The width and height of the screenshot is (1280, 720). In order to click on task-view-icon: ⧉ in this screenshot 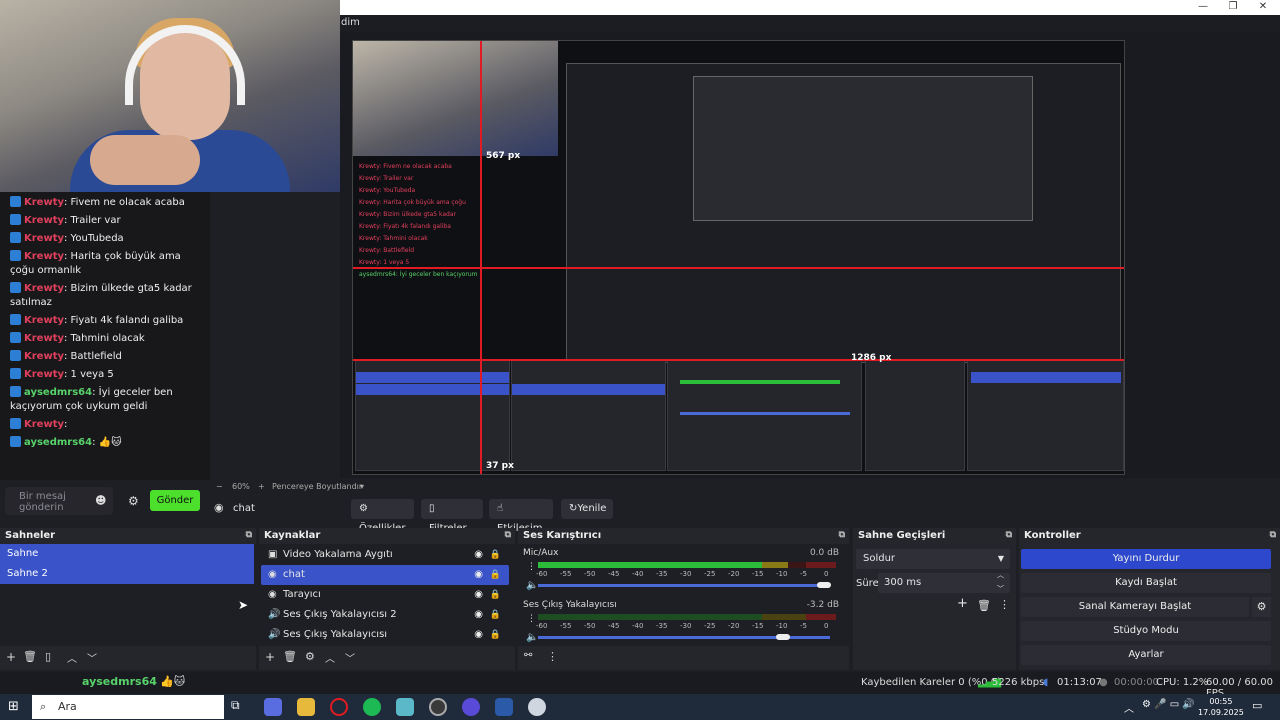, I will do `click(240, 707)`.